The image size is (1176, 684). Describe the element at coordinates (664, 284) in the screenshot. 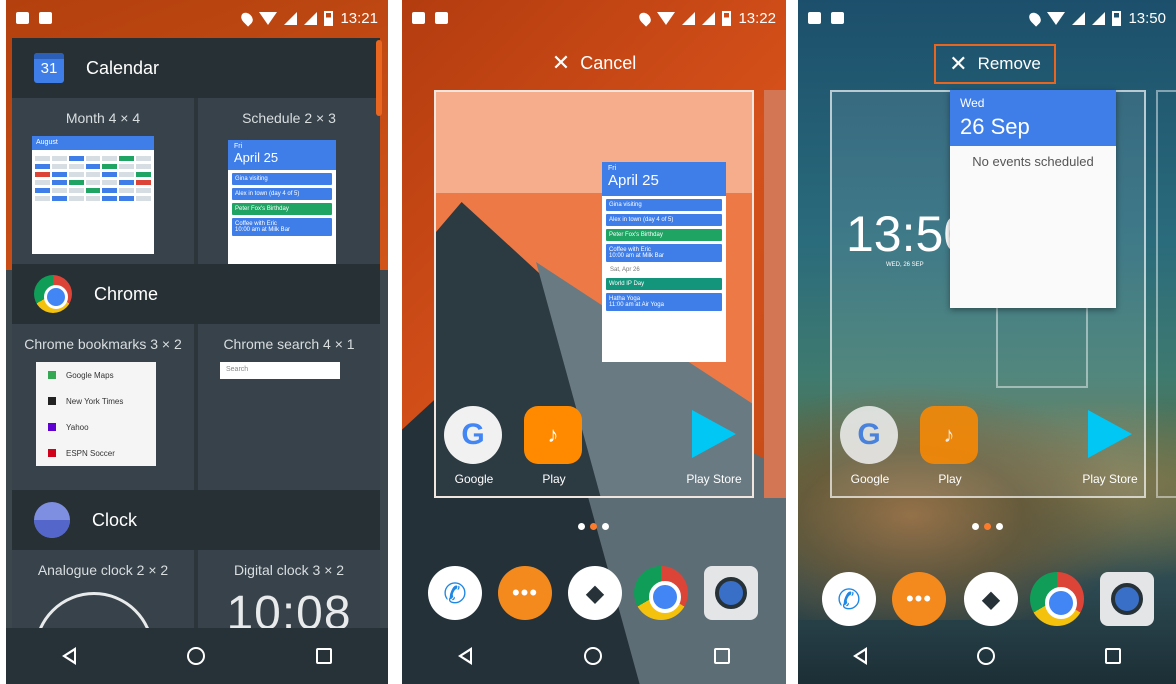

I see `event-item: World IP Day` at that location.